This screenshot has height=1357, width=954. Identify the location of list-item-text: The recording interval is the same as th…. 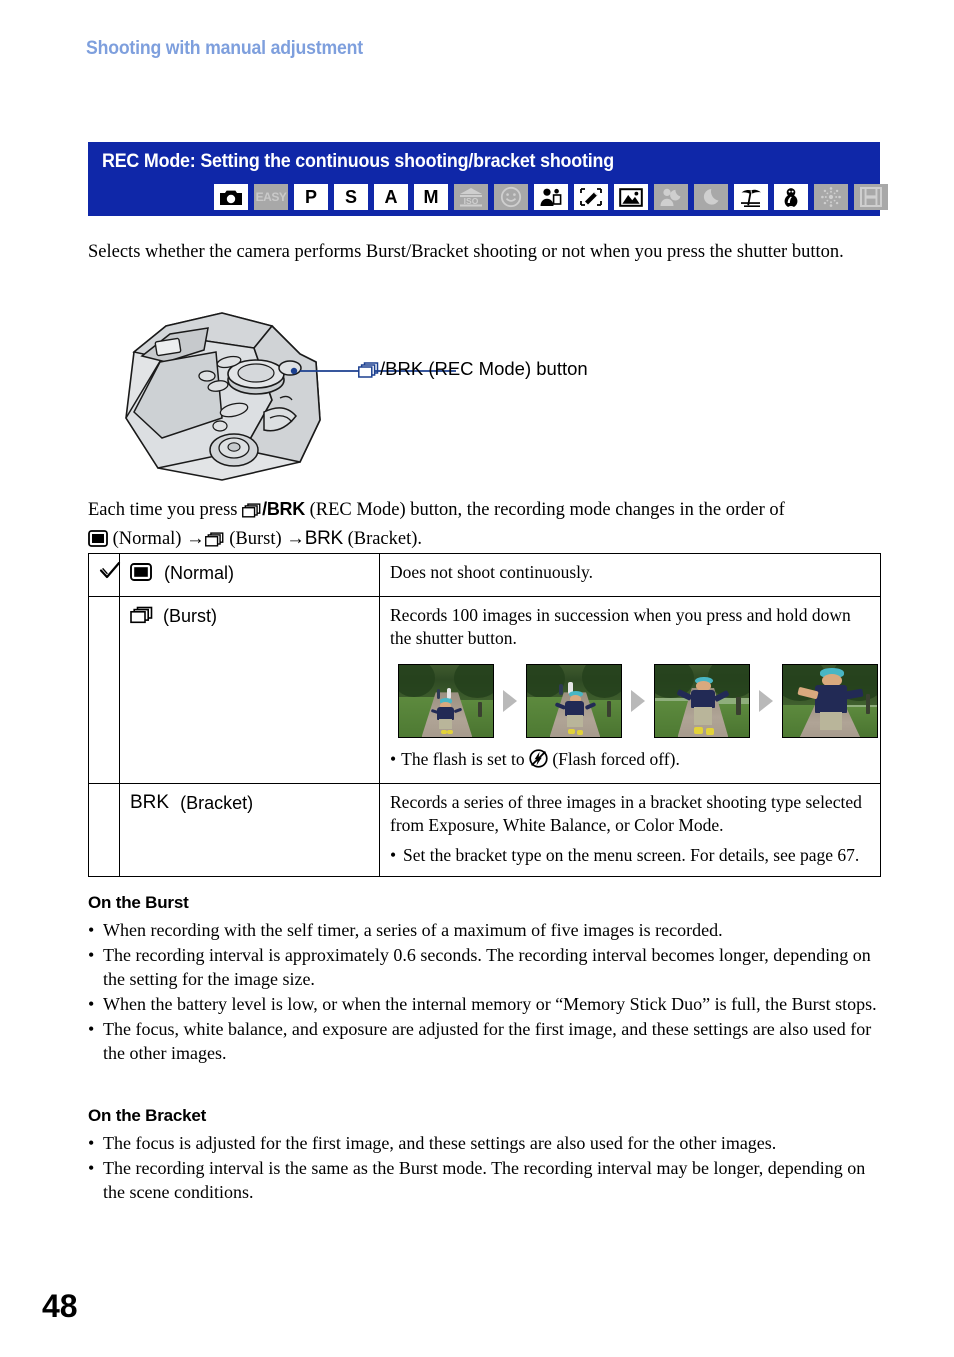
(484, 1180).